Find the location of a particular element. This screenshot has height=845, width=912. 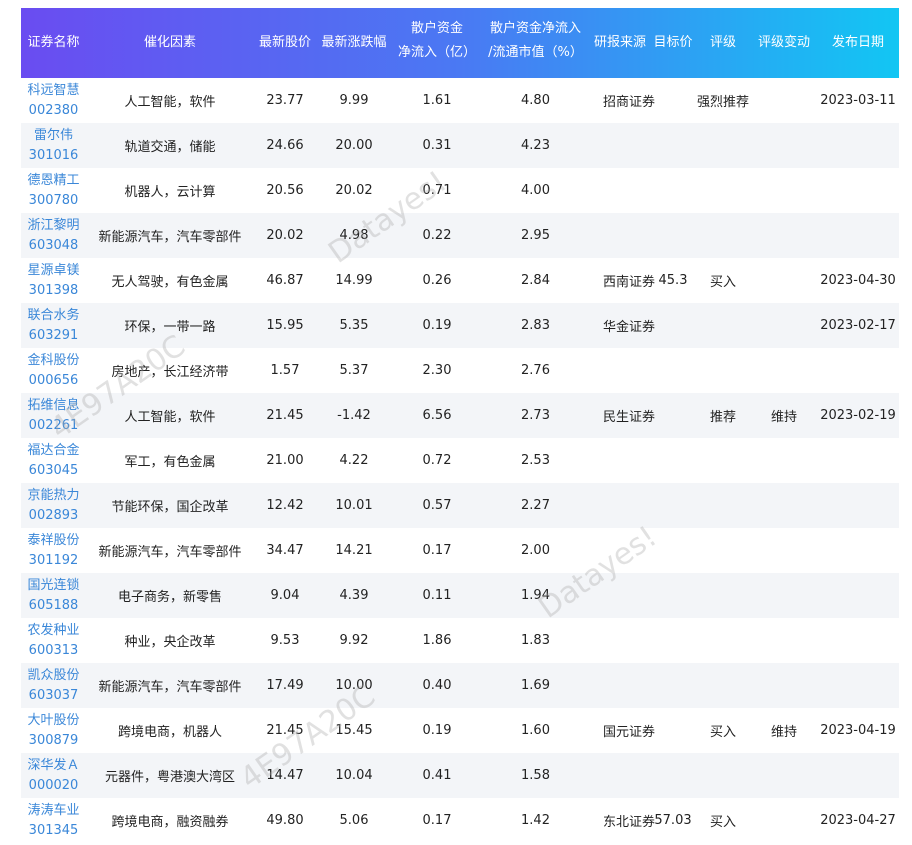

change-cell: 20.00 is located at coordinates (354, 145).